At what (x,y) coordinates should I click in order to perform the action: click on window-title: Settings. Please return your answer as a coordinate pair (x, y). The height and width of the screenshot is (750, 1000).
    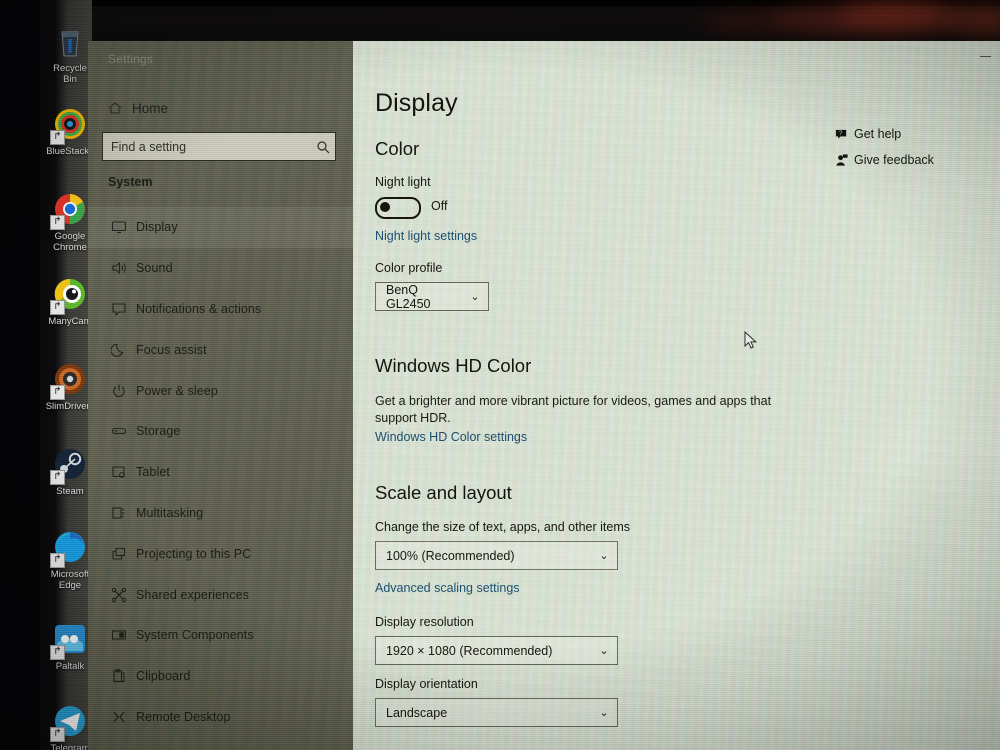
    Looking at the image, I should click on (130, 59).